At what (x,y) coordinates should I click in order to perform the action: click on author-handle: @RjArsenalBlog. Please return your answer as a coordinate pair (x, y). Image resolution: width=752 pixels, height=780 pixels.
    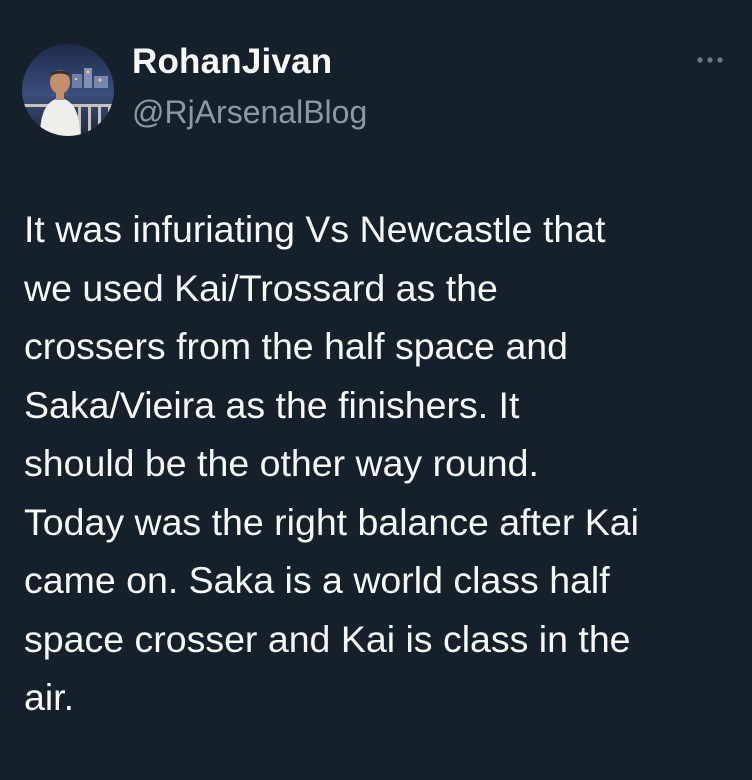
    Looking at the image, I should click on (249, 112).